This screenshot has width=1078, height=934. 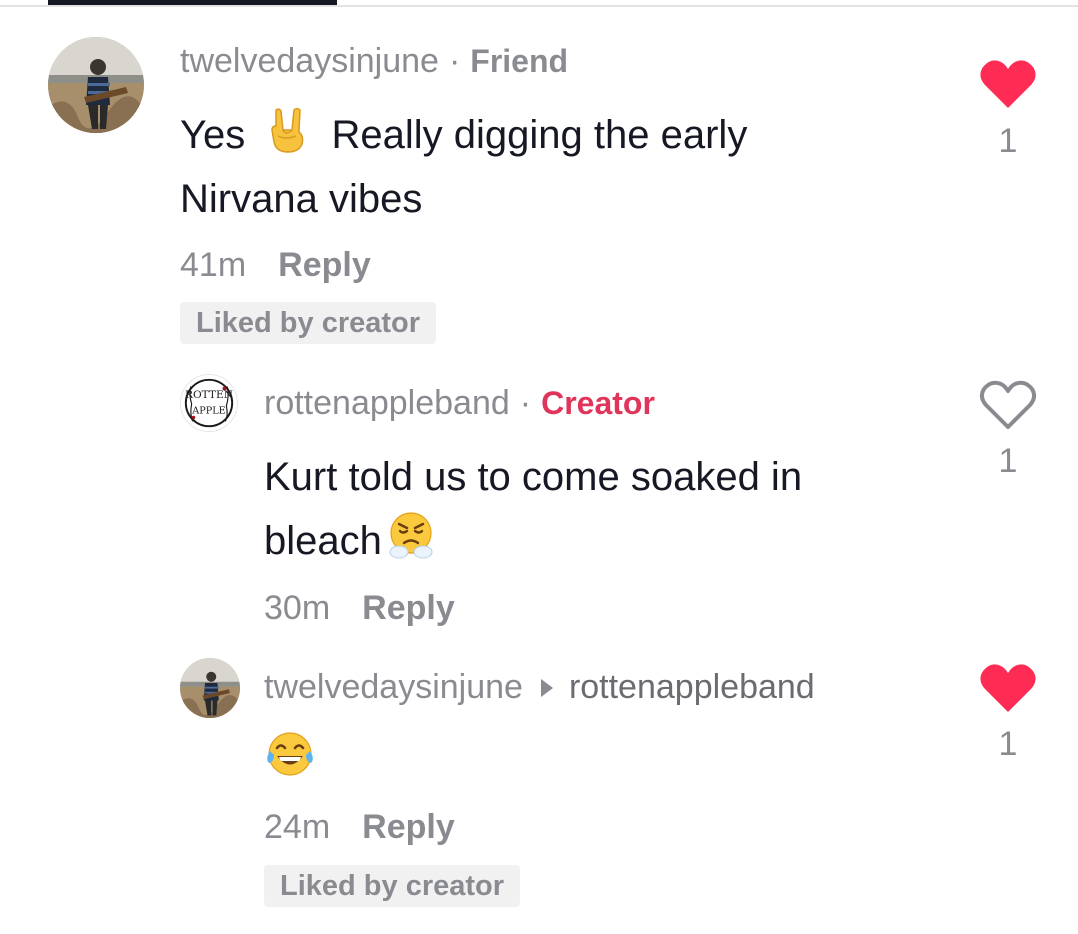 I want to click on top-divider, so click(x=539, y=6).